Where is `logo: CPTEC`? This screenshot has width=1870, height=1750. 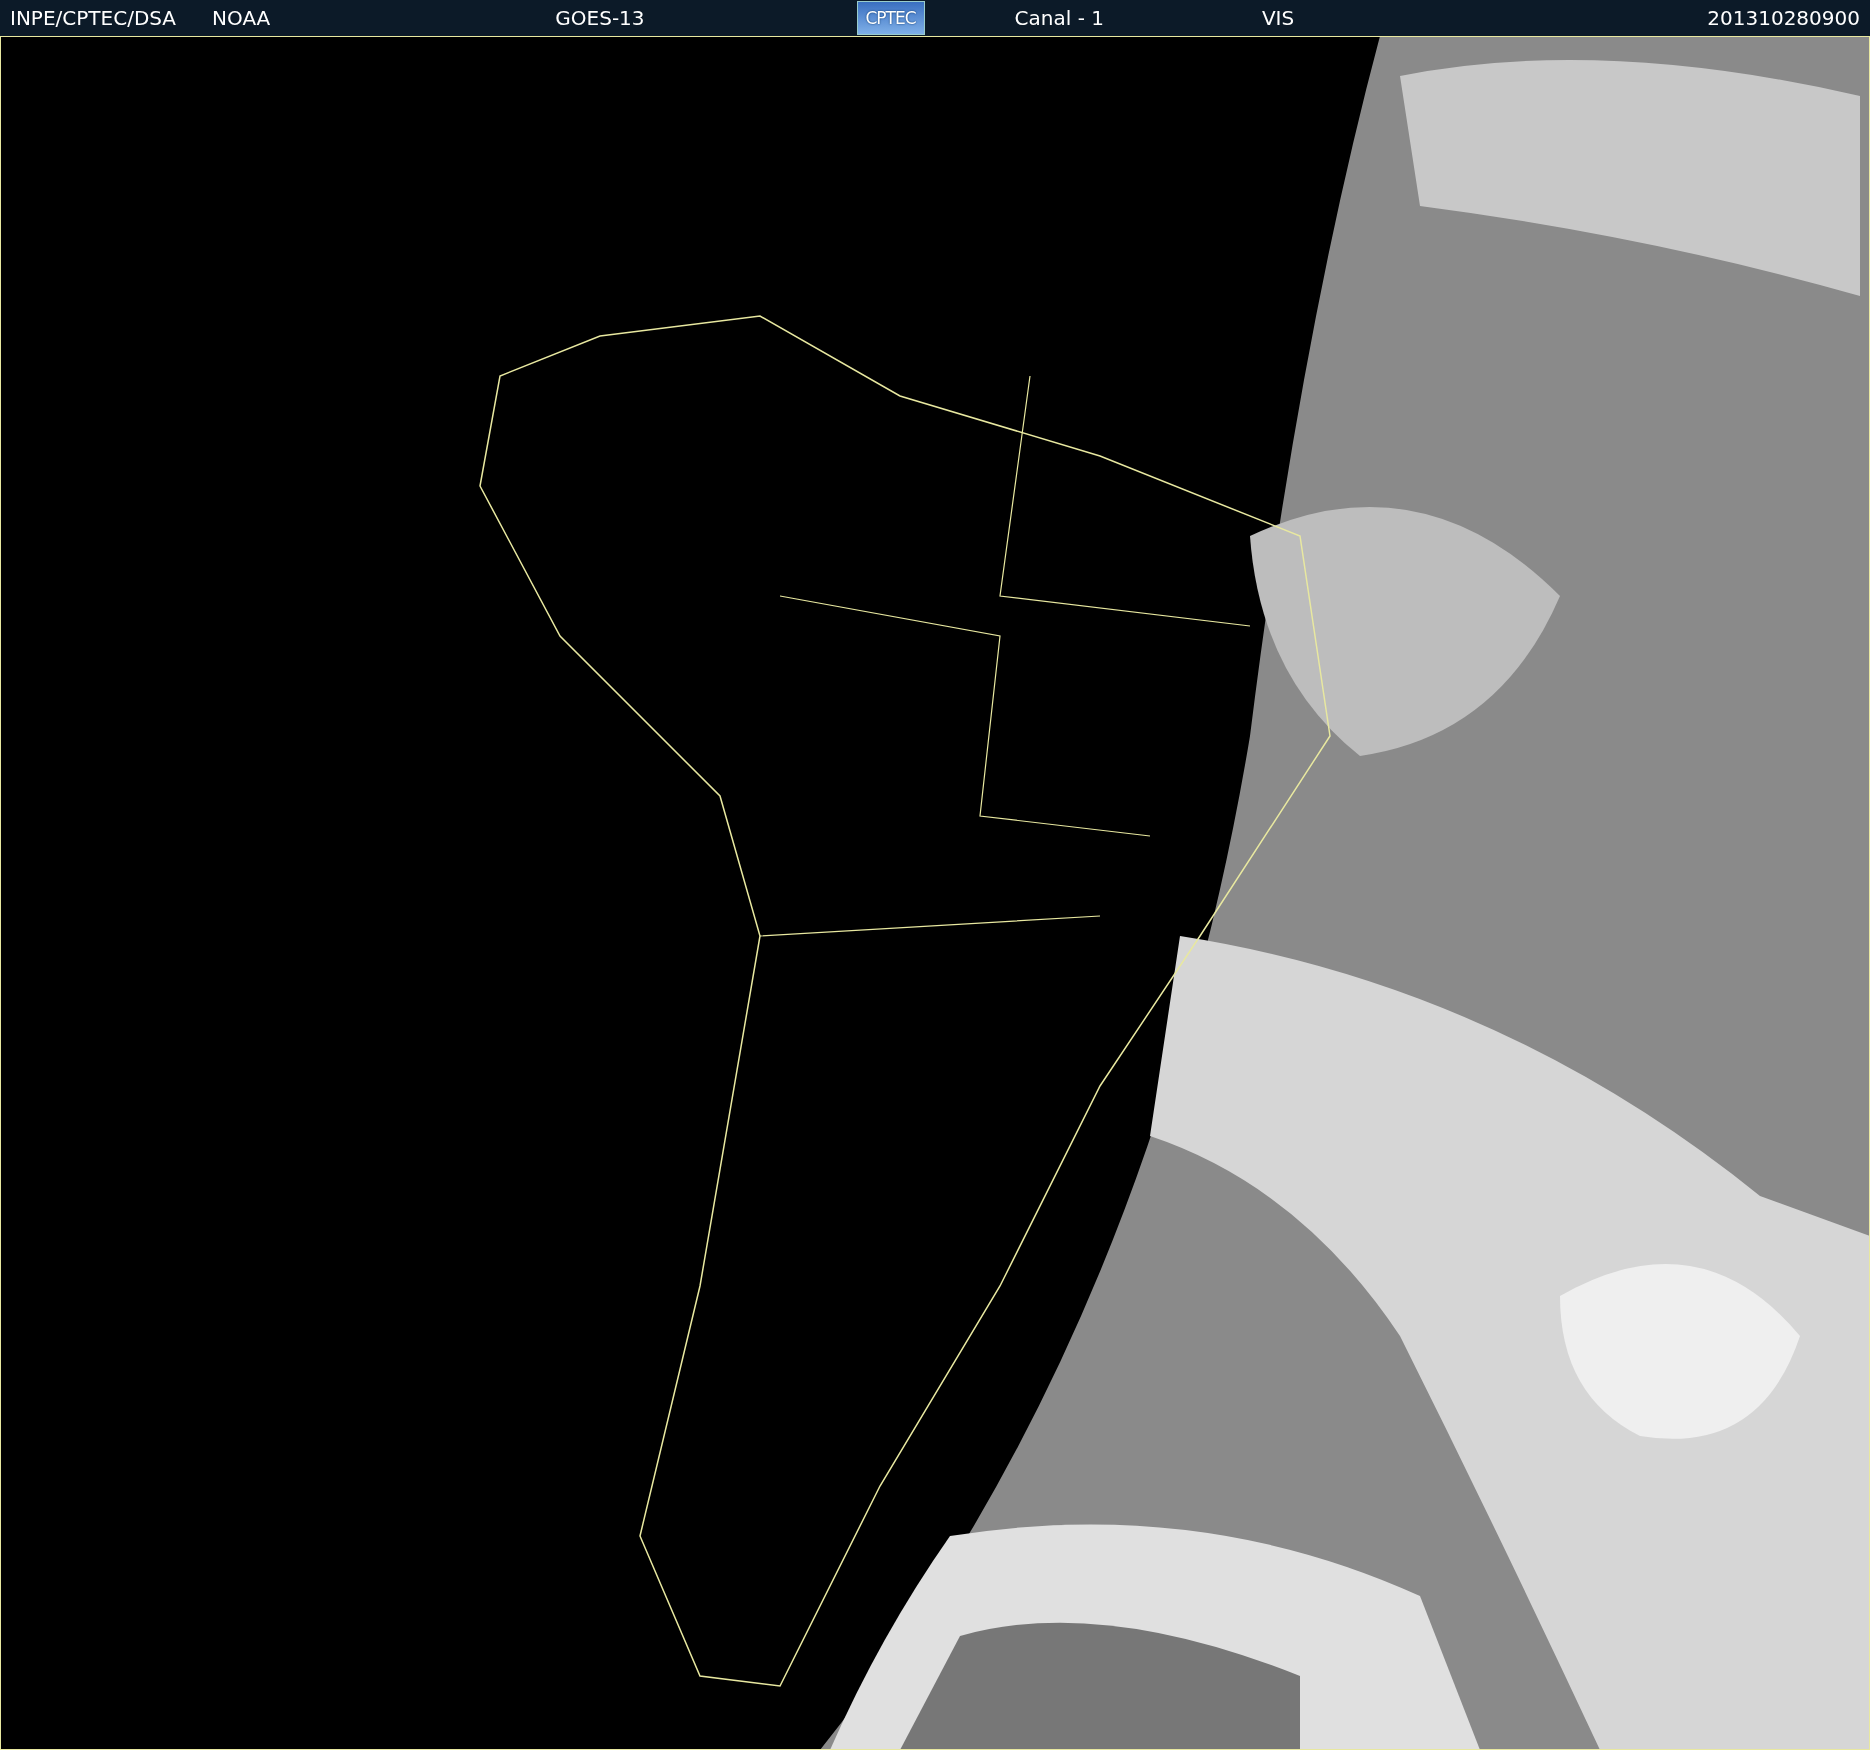 logo: CPTEC is located at coordinates (890, 18).